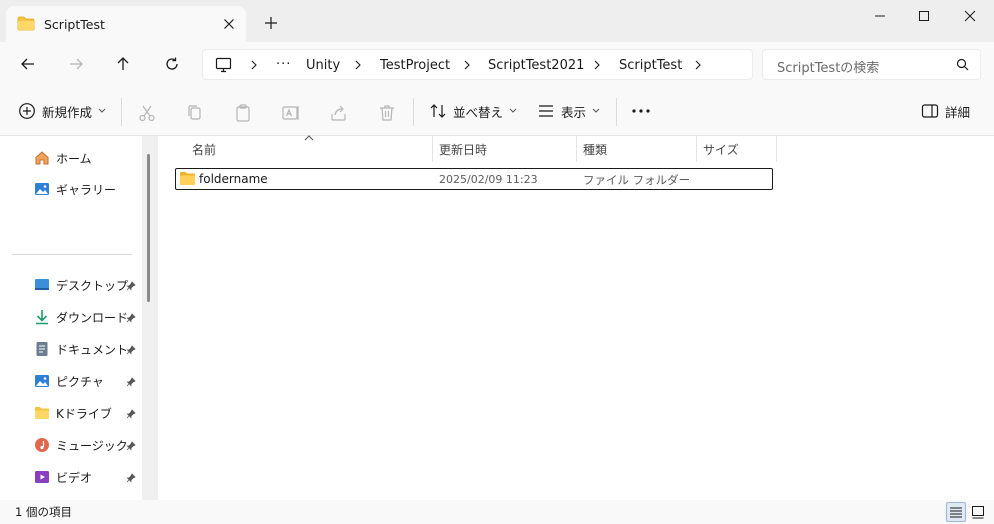 This screenshot has width=994, height=524. What do you see at coordinates (291, 113) in the screenshot?
I see `rename-icon` at bounding box center [291, 113].